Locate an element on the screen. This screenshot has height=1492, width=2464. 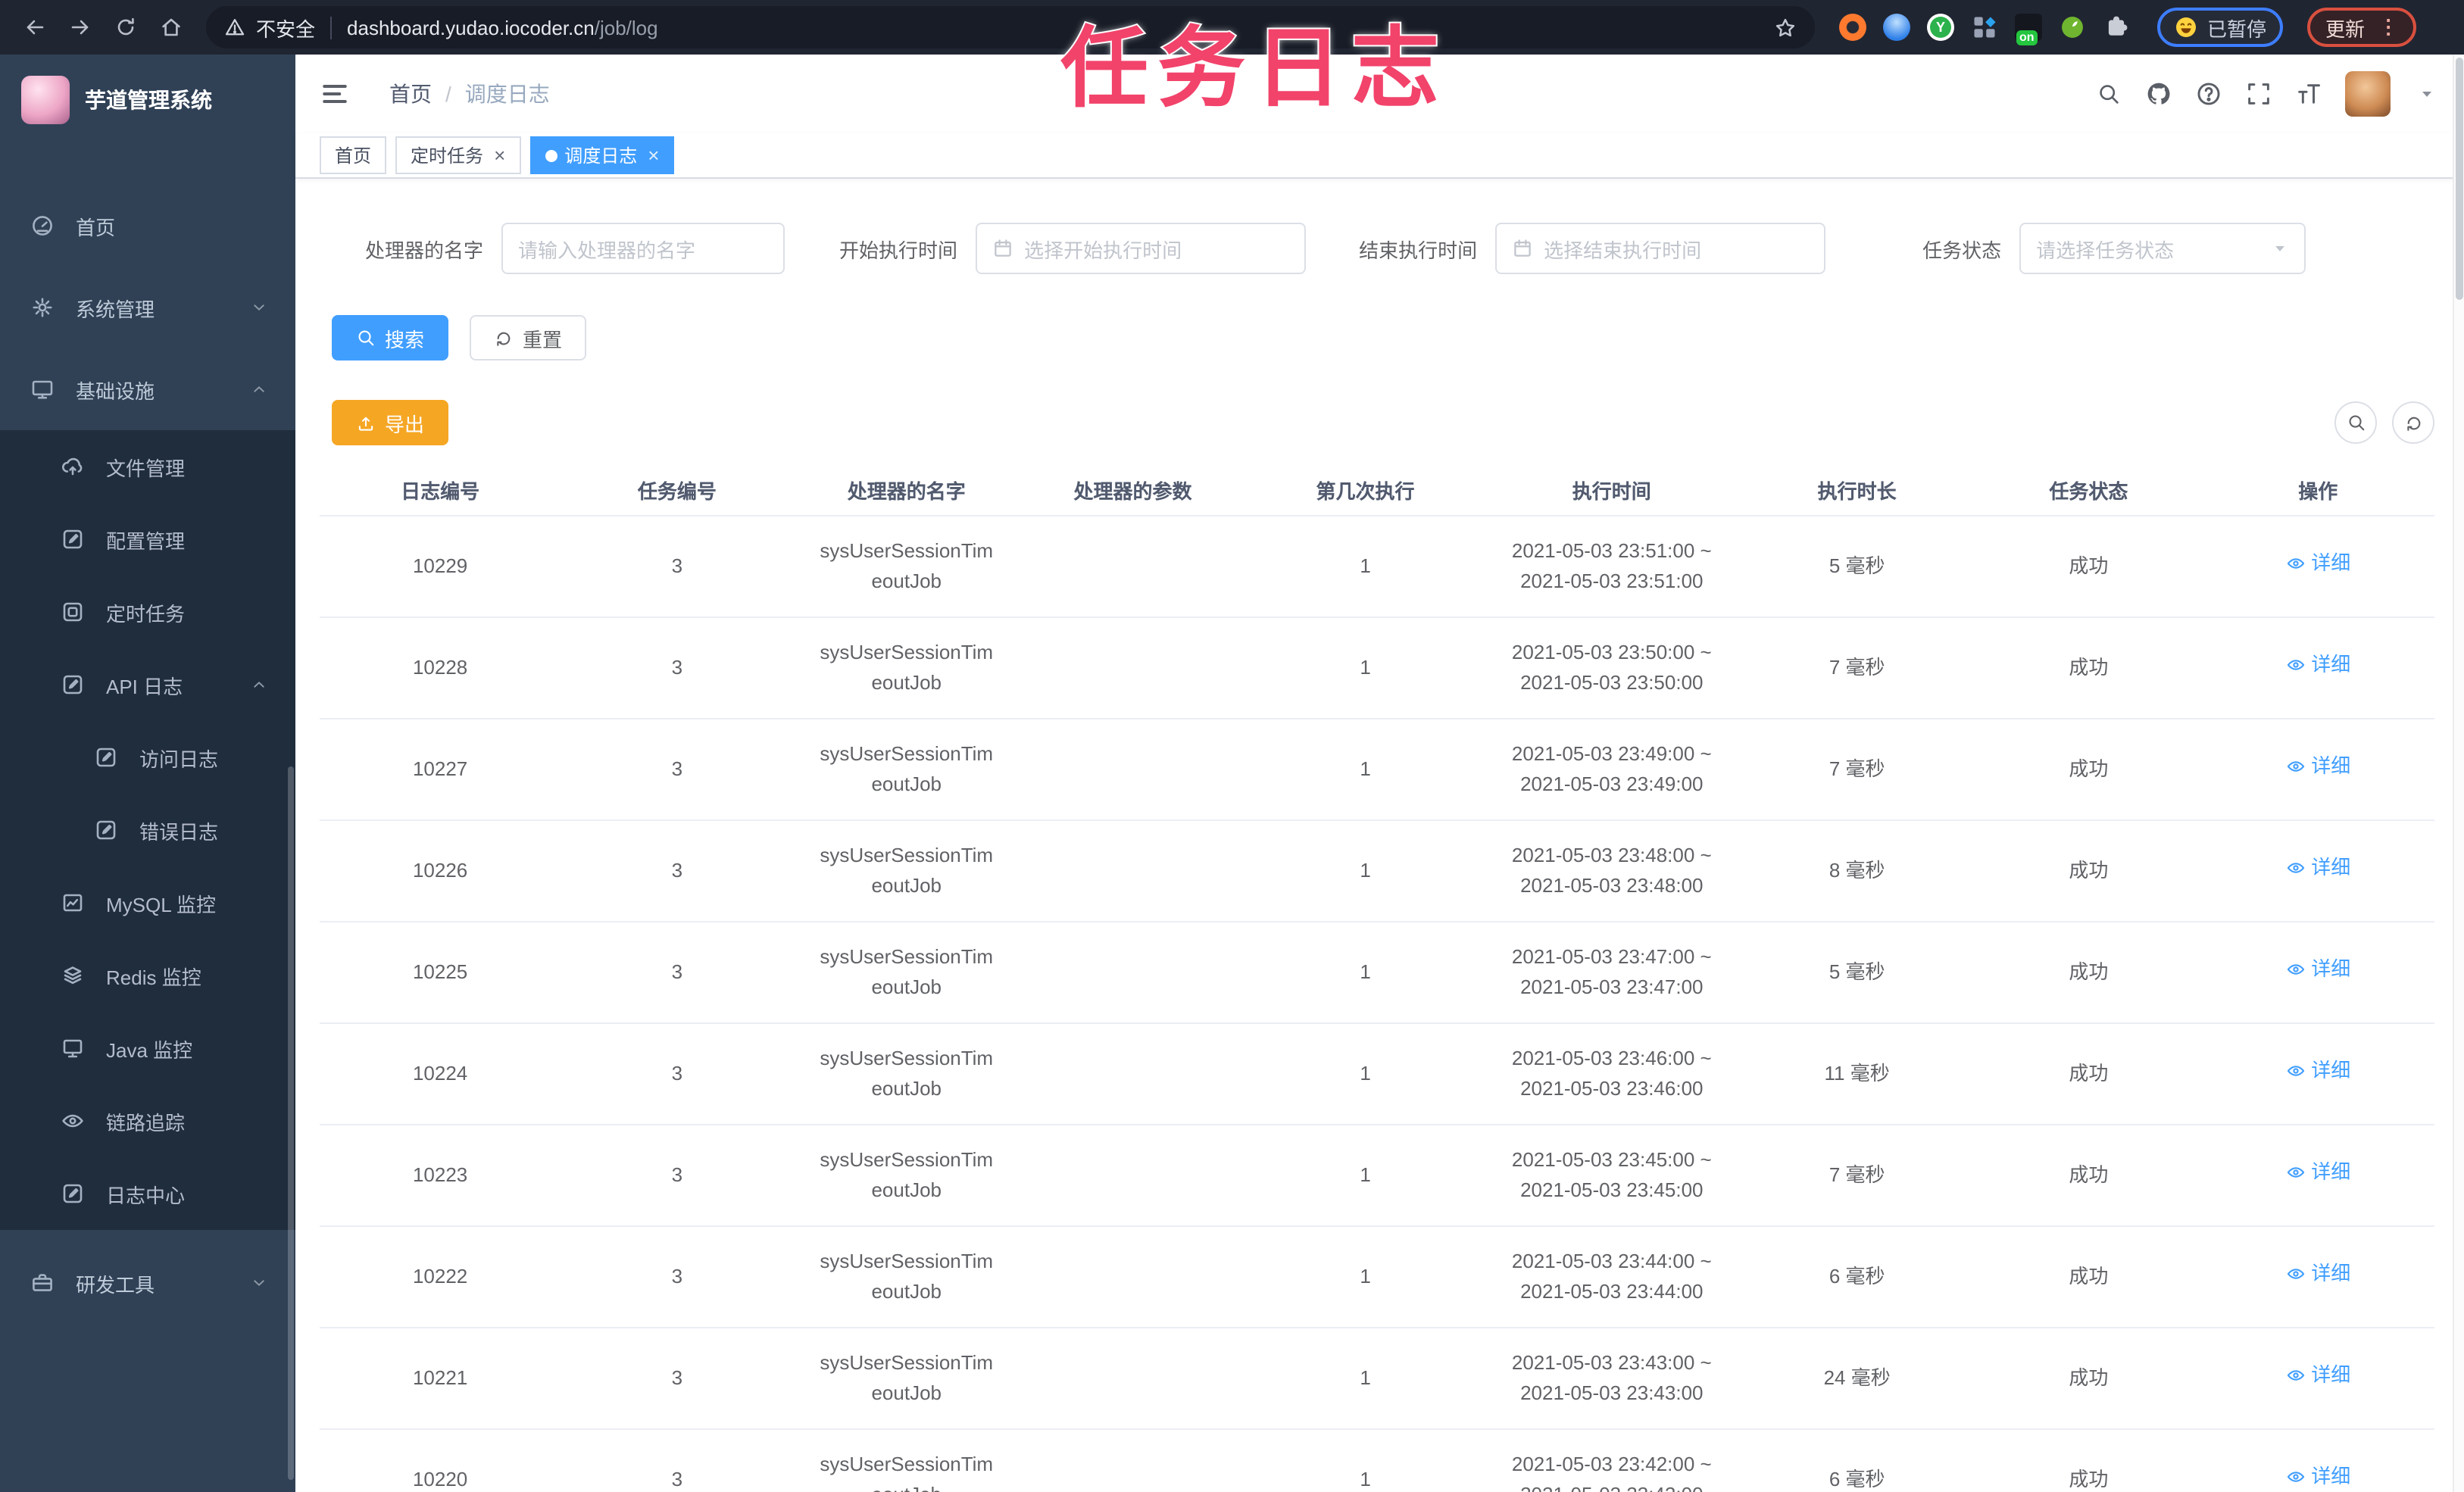
update-button: 更新 ⋮ is located at coordinates (2362, 28).